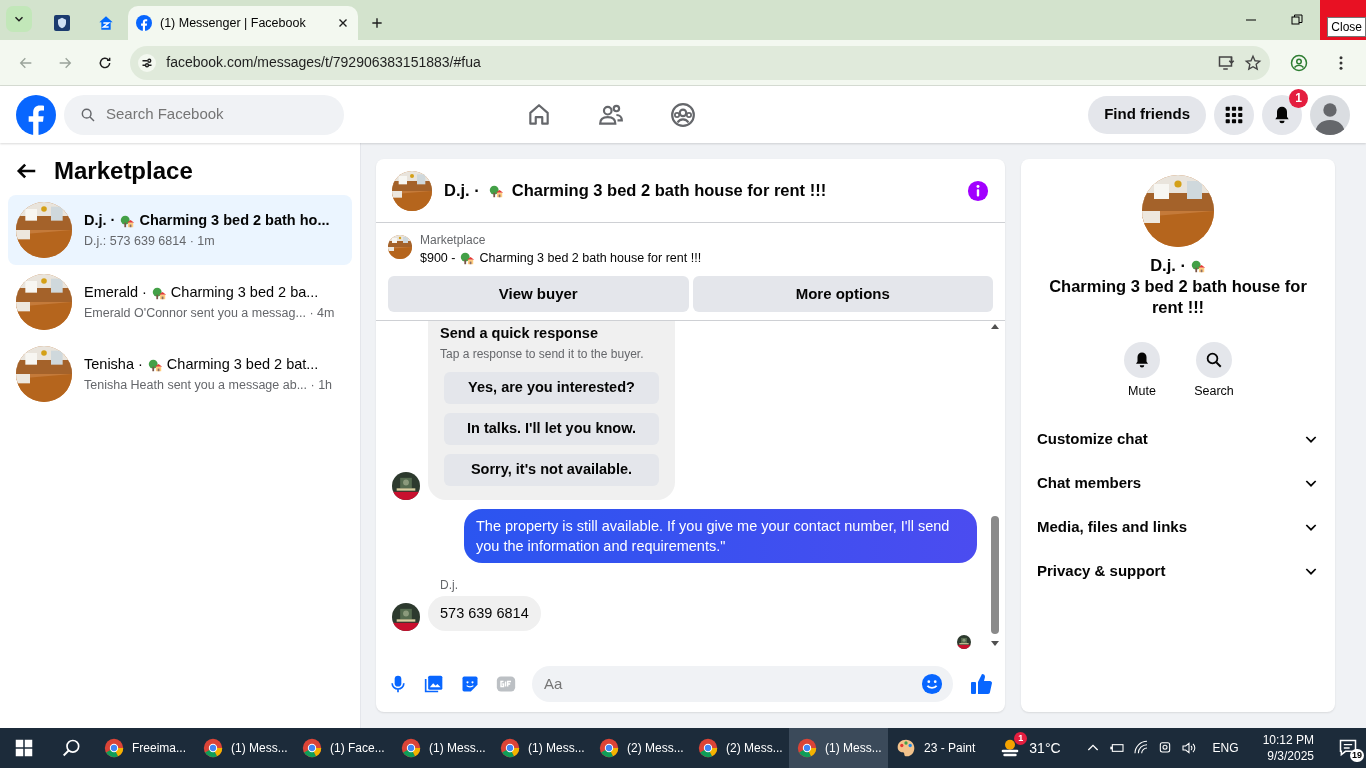 This screenshot has width=1366, height=768. I want to click on facebook-icon, so click(144, 23).